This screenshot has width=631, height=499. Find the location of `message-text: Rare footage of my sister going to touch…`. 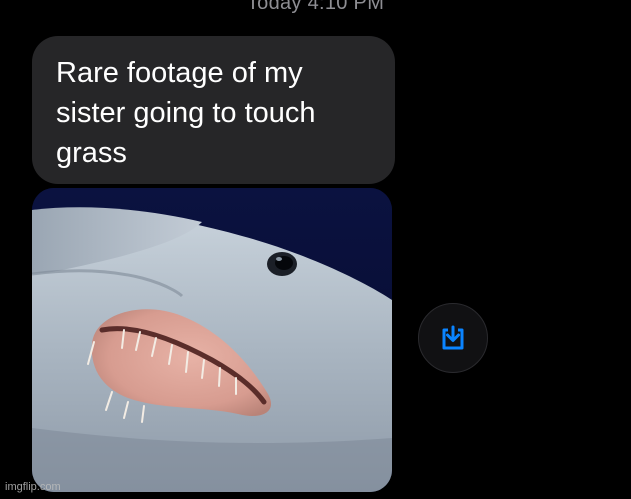

message-text: Rare footage of my sister going to touch… is located at coordinates (186, 113).